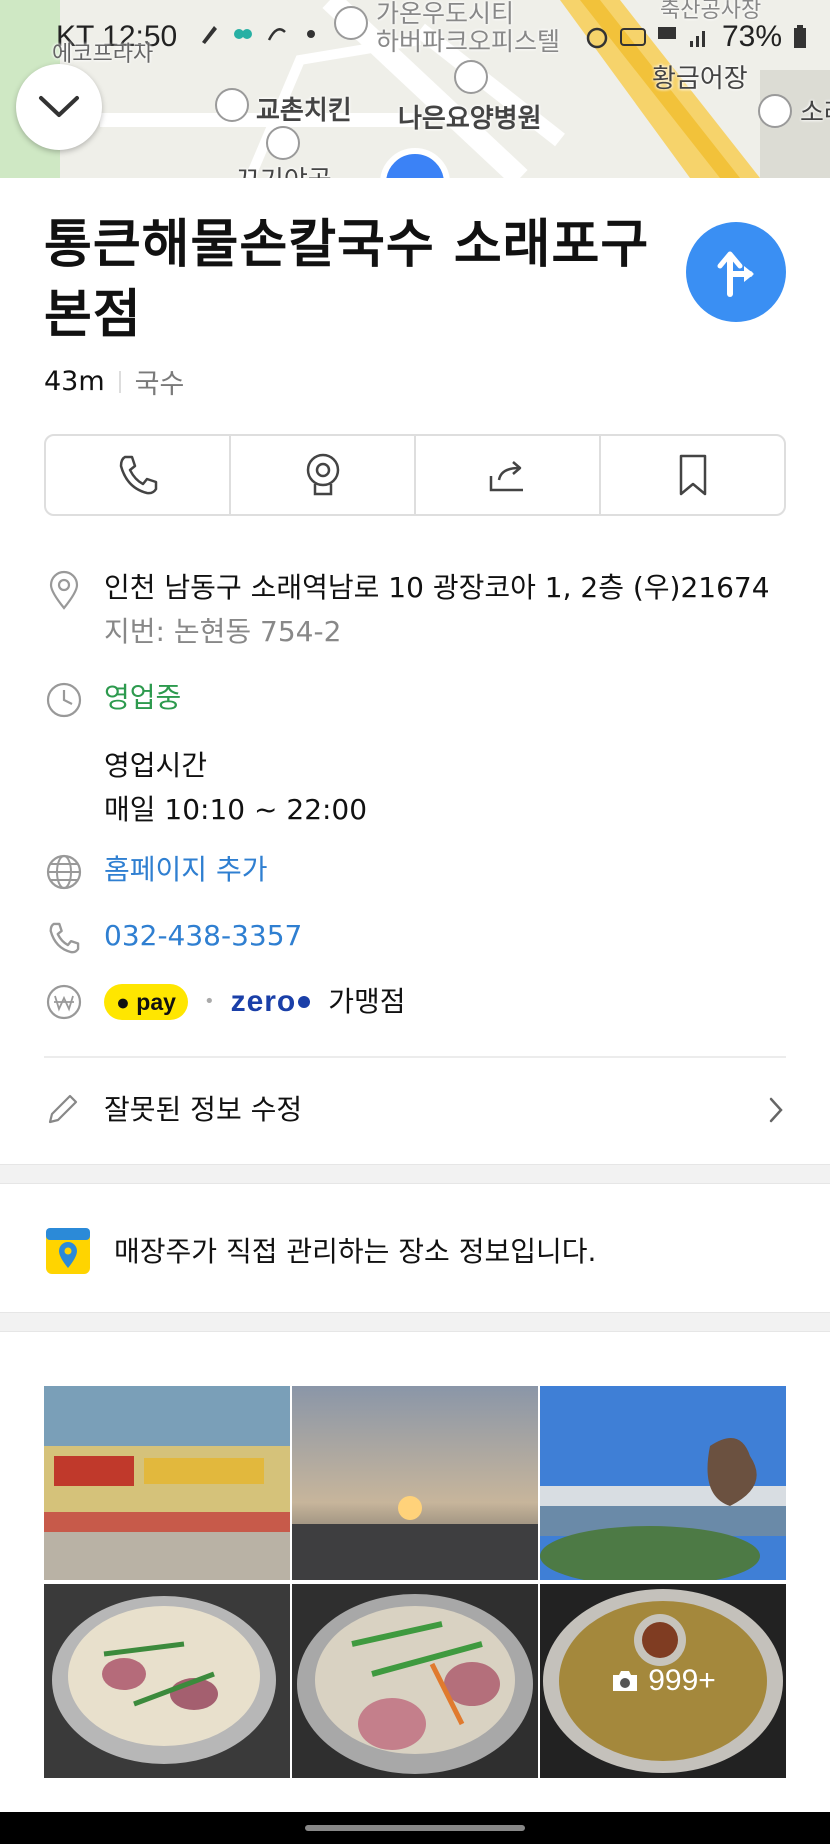 Image resolution: width=830 pixels, height=1844 pixels. I want to click on more-photos-overlay: 999+, so click(663, 1681).